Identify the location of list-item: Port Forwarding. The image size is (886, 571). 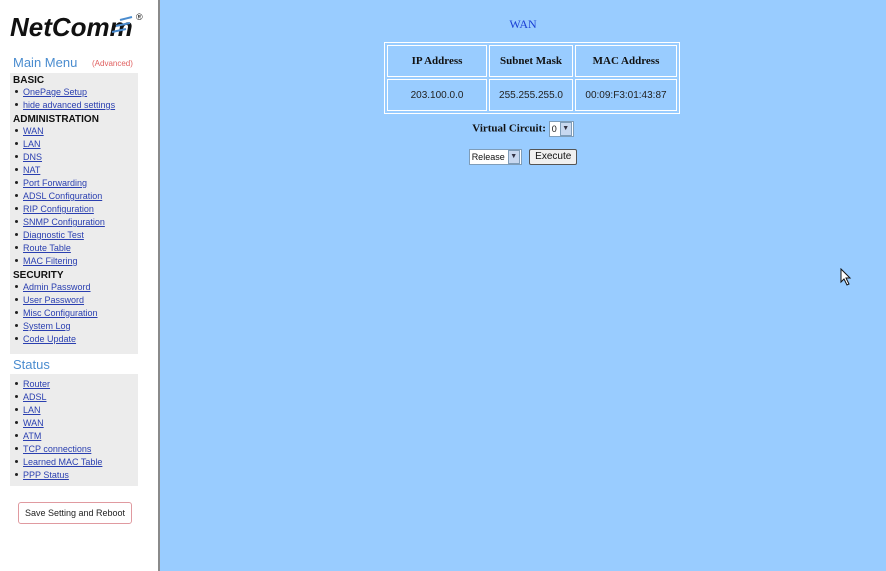
(75, 183).